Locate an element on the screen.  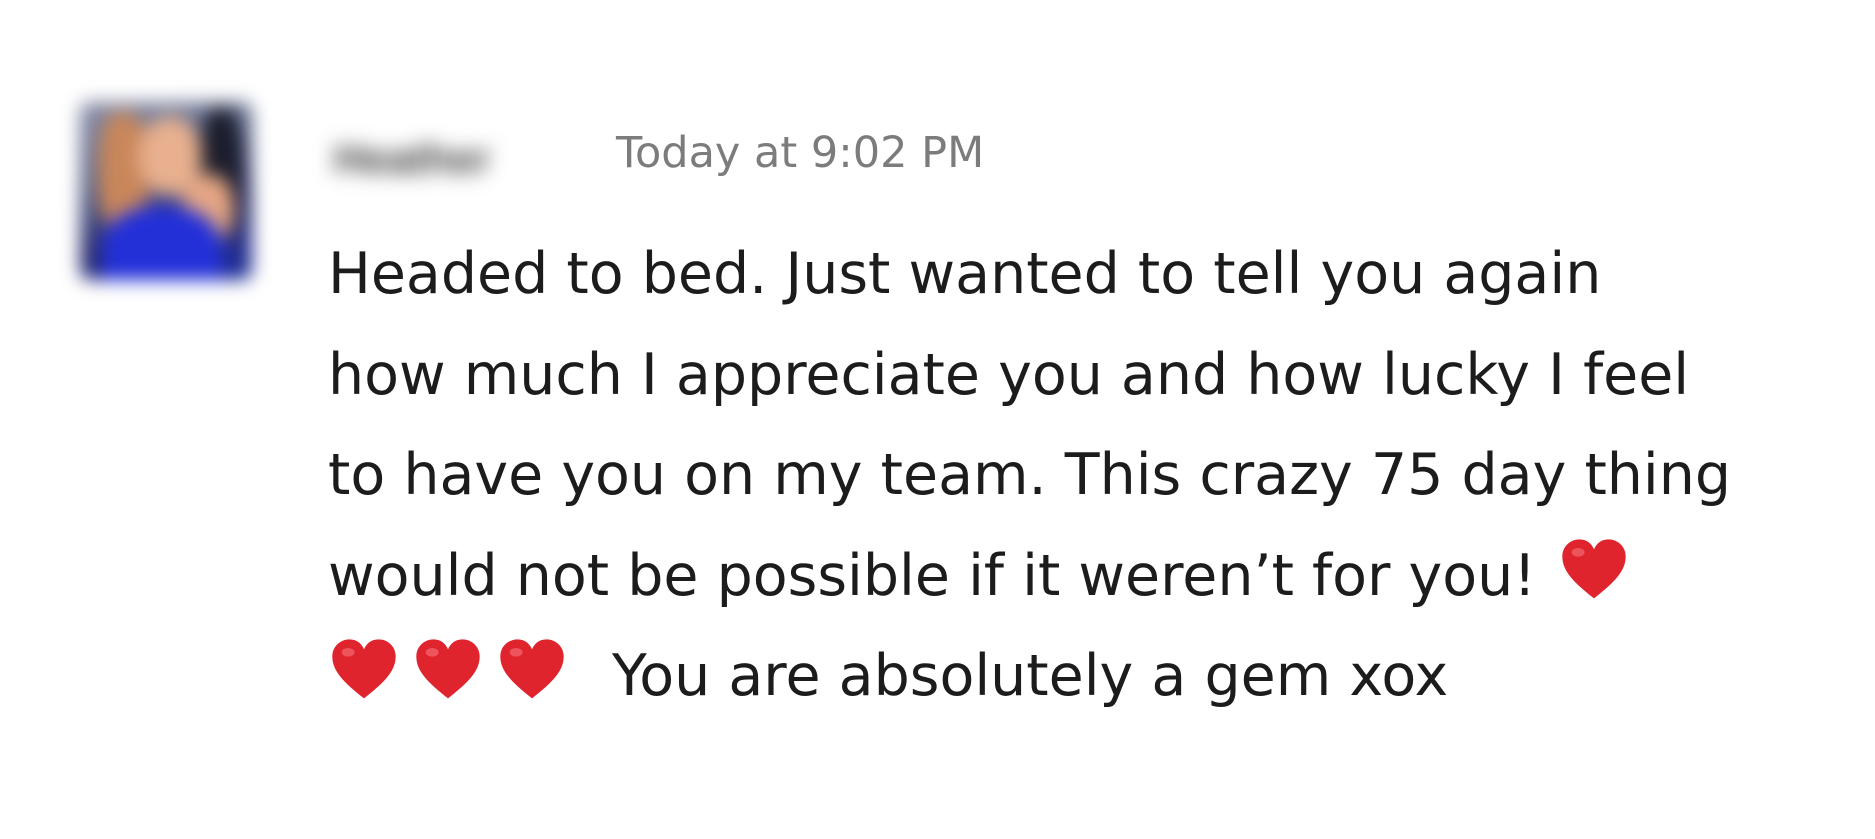
message-line: You are absolutely a gem xox is located at coordinates (1030, 676).